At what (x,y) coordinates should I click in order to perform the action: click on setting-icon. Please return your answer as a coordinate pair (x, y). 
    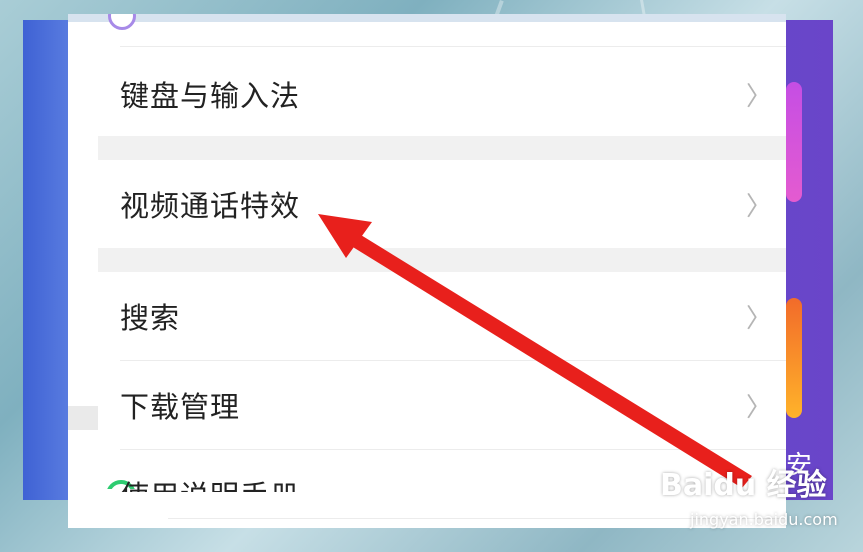
    Looking at the image, I should click on (122, 22).